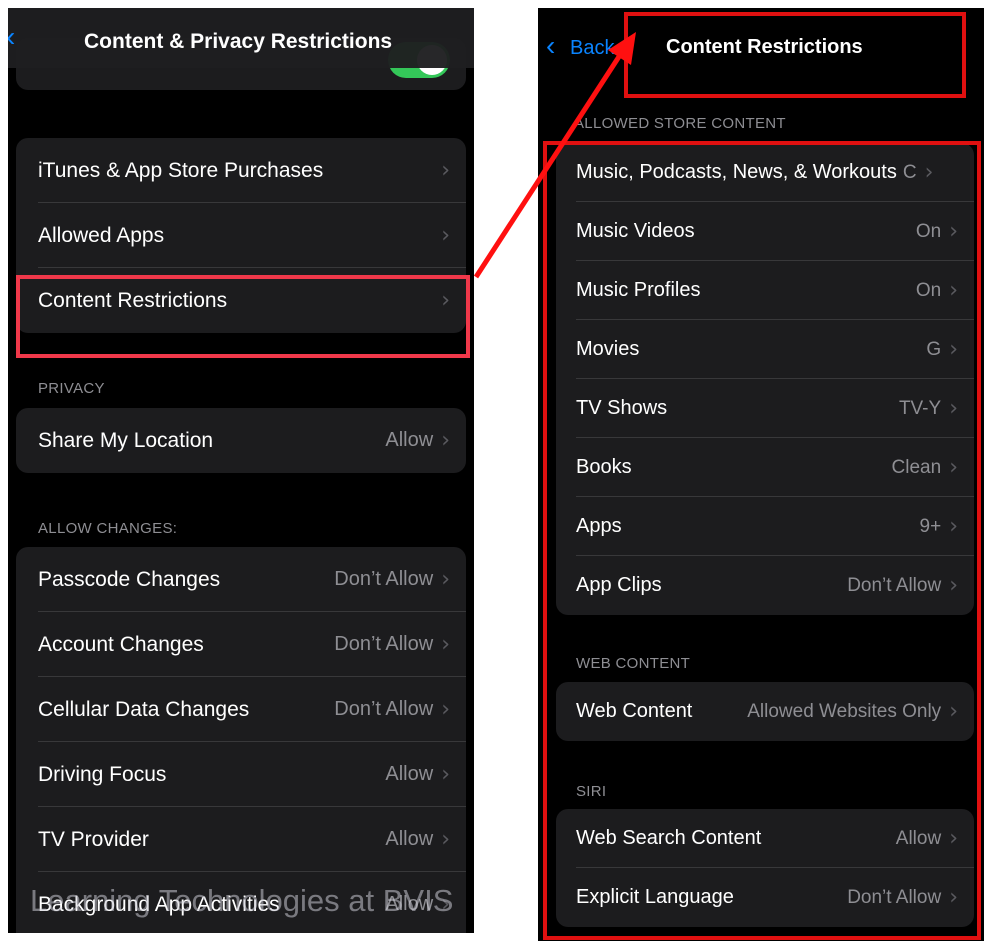  I want to click on highlight-content-restrictions, so click(243, 316).